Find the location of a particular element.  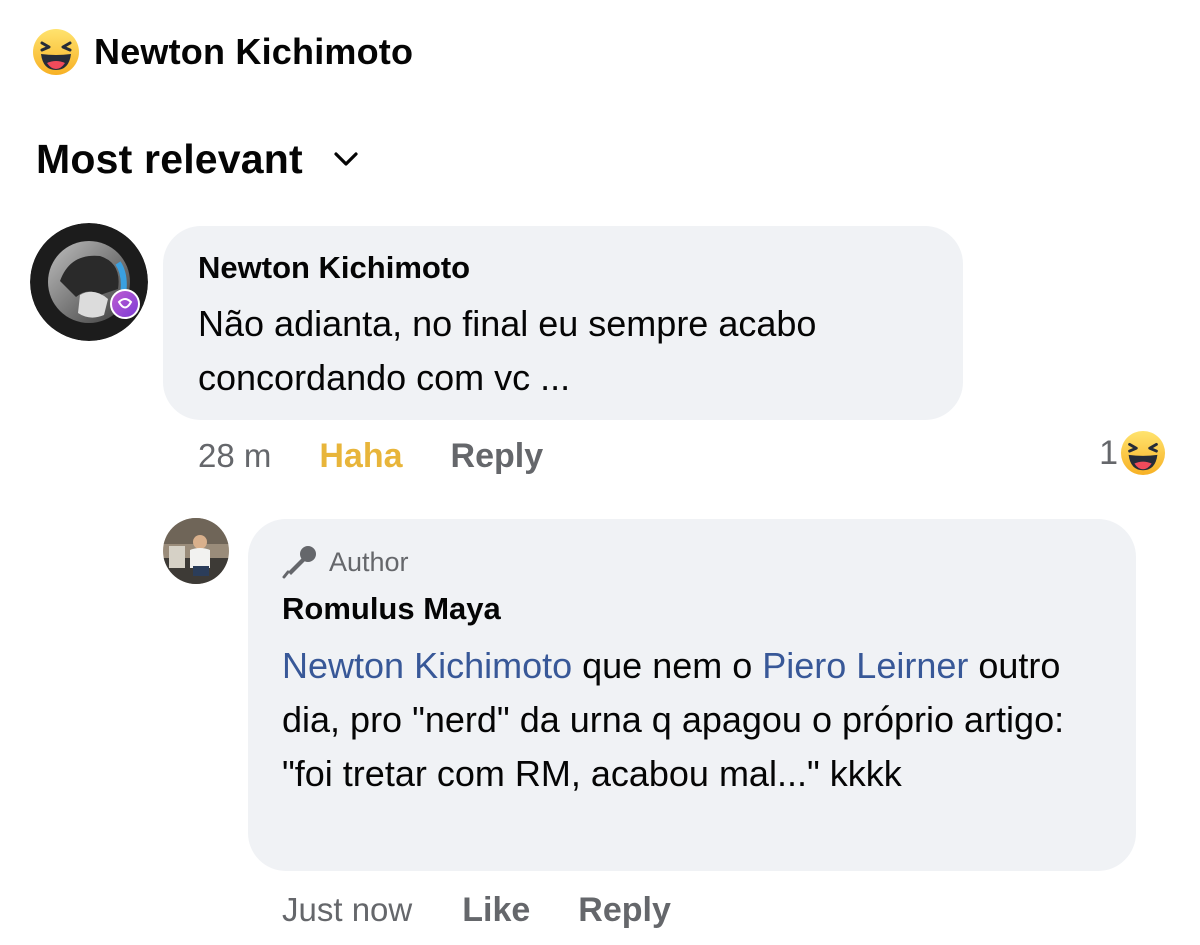

reactor-name: Newton Kichimoto is located at coordinates (253, 52).